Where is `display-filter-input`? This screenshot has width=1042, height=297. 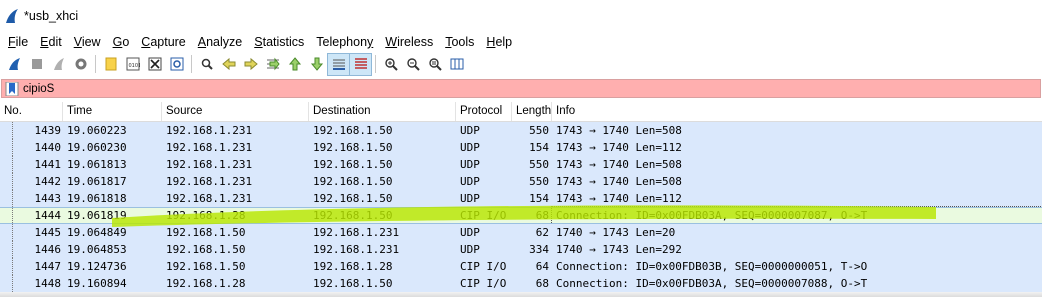 display-filter-input is located at coordinates (473, 88).